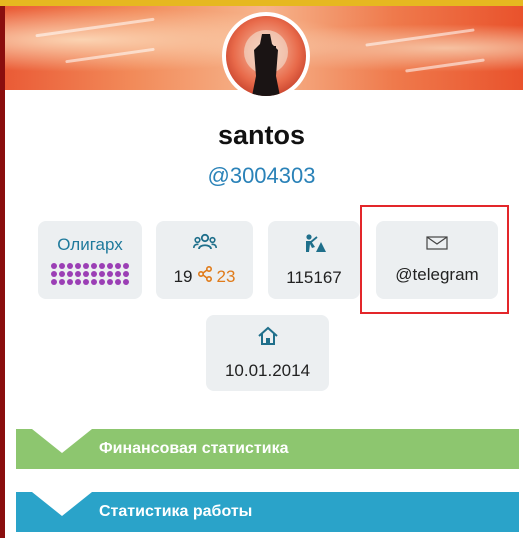 The image size is (523, 538). Describe the element at coordinates (176, 511) in the screenshot. I see `work-stats-title: Статистика работы` at that location.